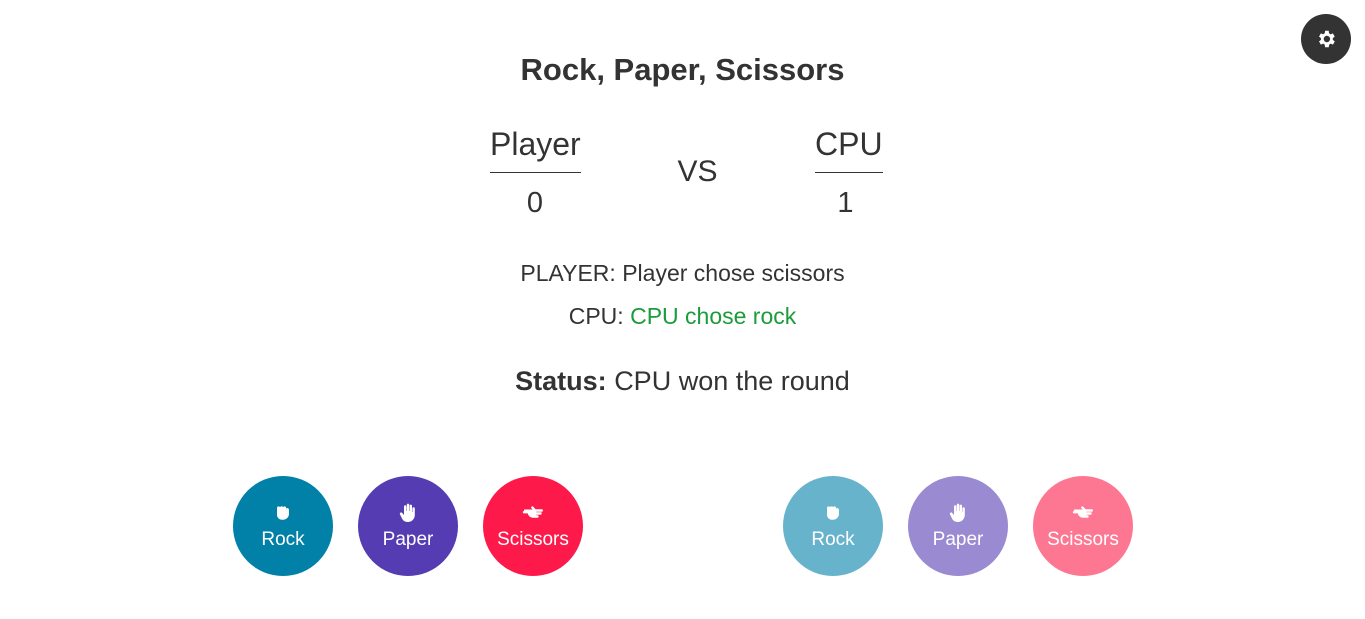  I want to click on cpu-label: CPU, so click(849, 146).